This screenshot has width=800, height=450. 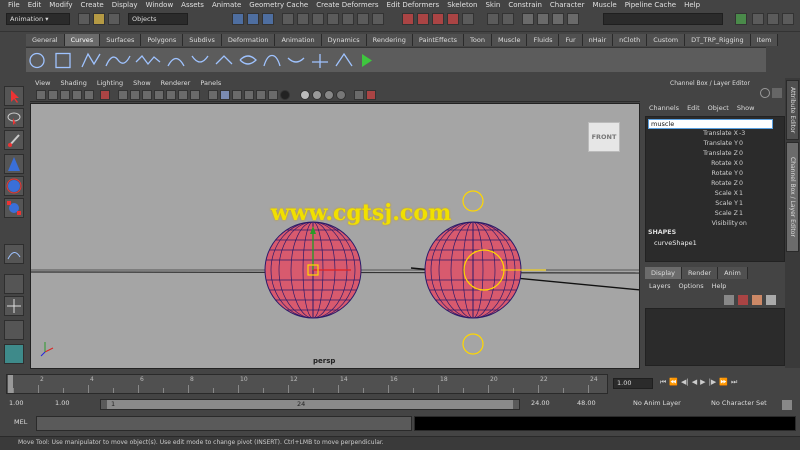 What do you see at coordinates (160, 5) in the screenshot?
I see `menu-window: Window` at bounding box center [160, 5].